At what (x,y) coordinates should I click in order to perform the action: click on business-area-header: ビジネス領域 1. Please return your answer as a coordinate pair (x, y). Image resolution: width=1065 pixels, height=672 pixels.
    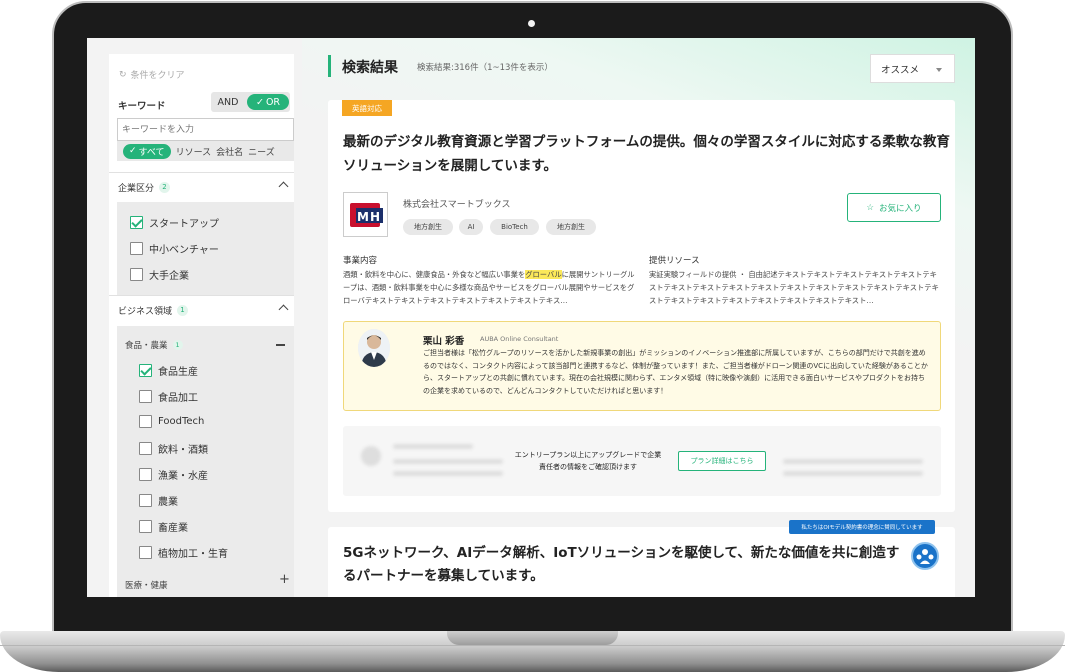
    Looking at the image, I should click on (201, 310).